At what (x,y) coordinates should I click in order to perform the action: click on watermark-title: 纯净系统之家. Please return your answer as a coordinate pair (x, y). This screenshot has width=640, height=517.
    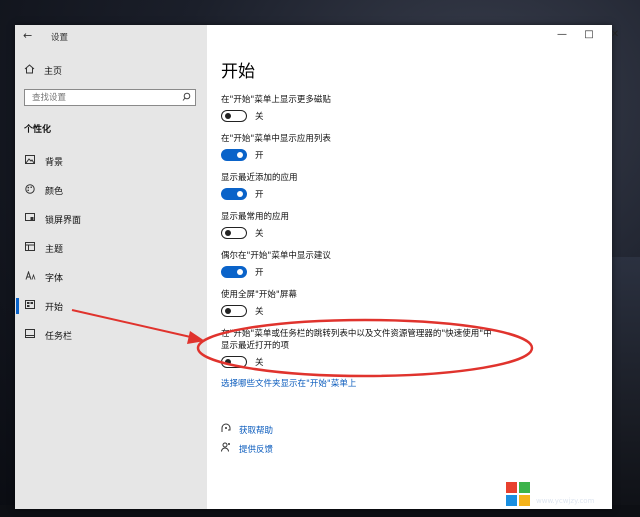
    Looking at the image, I should click on (572, 489).